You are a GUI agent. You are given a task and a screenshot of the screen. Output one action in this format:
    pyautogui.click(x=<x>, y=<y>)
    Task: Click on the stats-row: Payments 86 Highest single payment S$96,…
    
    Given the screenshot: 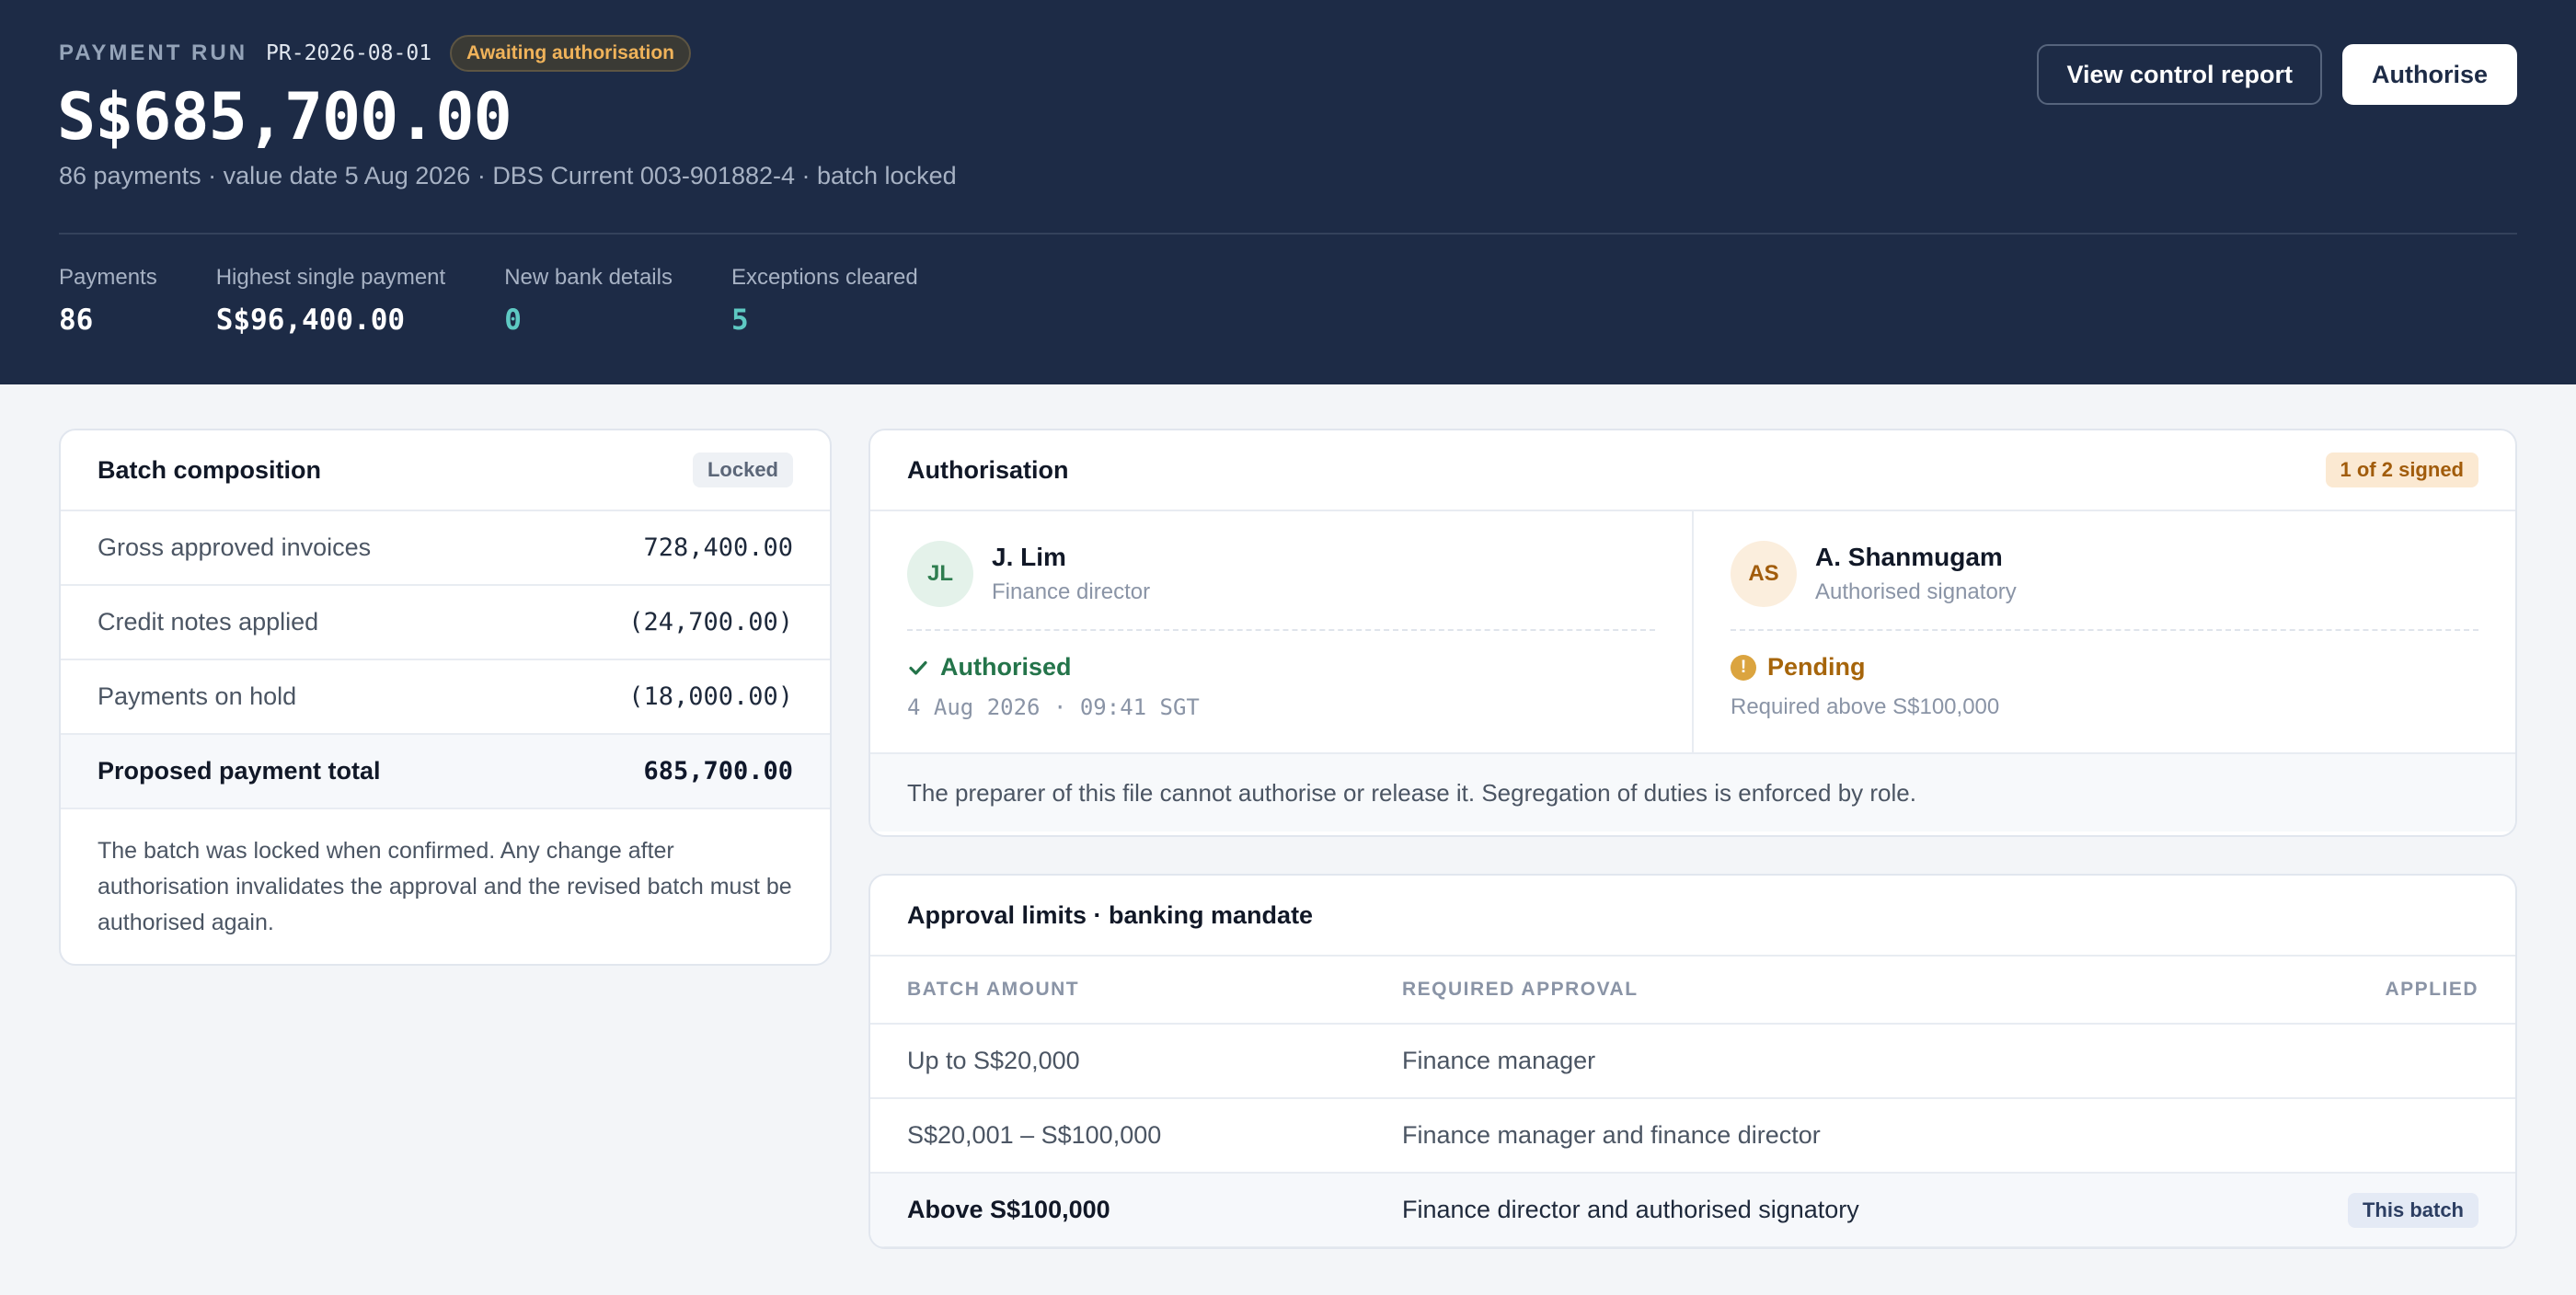 What is the action you would take?
    pyautogui.click(x=488, y=301)
    